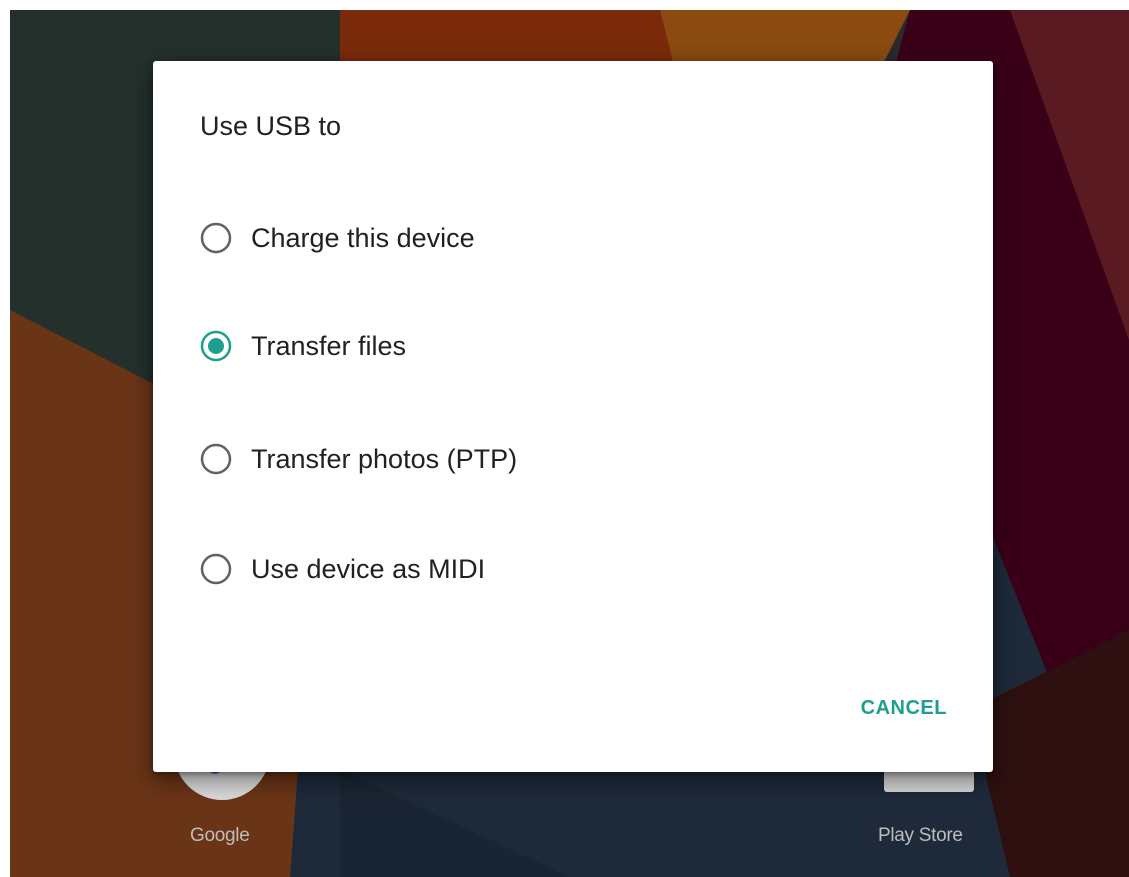 The image size is (1129, 877). Describe the element at coordinates (216, 346) in the screenshot. I see `radio-checked-icon` at that location.